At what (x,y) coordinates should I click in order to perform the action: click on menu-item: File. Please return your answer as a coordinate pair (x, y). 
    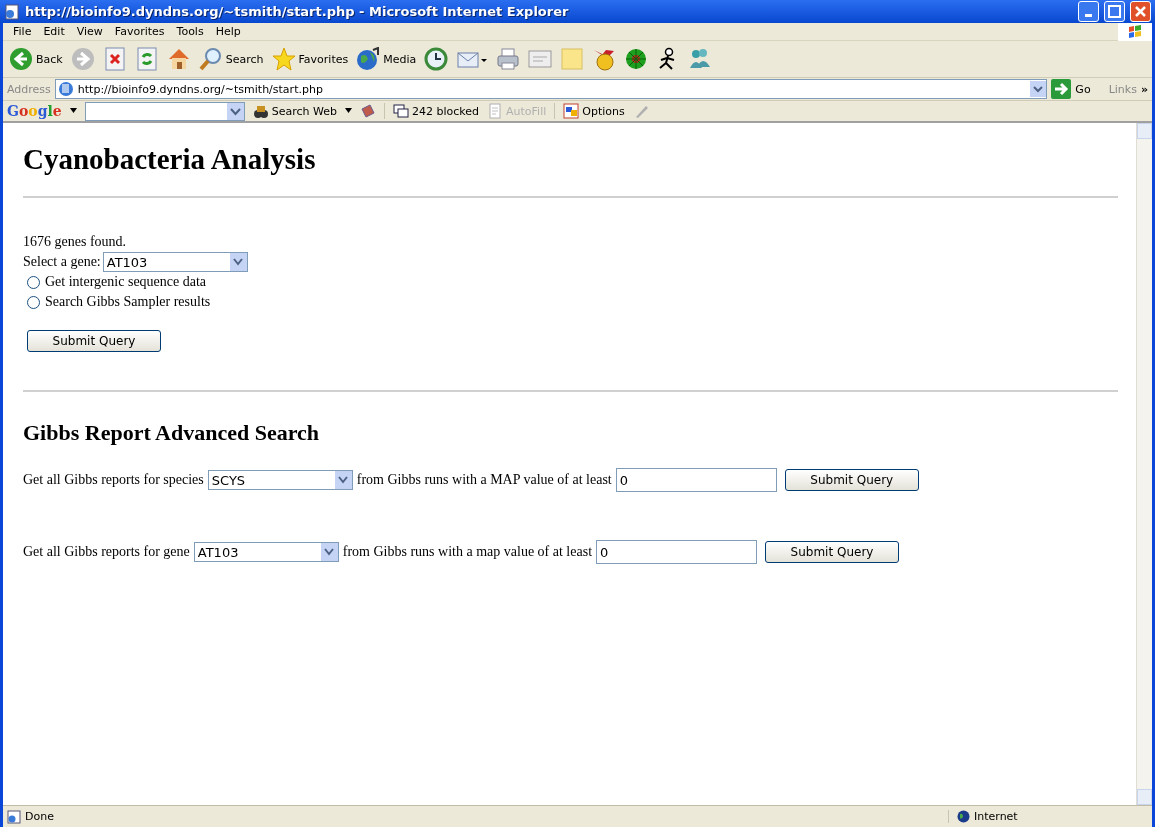
    Looking at the image, I should click on (22, 31).